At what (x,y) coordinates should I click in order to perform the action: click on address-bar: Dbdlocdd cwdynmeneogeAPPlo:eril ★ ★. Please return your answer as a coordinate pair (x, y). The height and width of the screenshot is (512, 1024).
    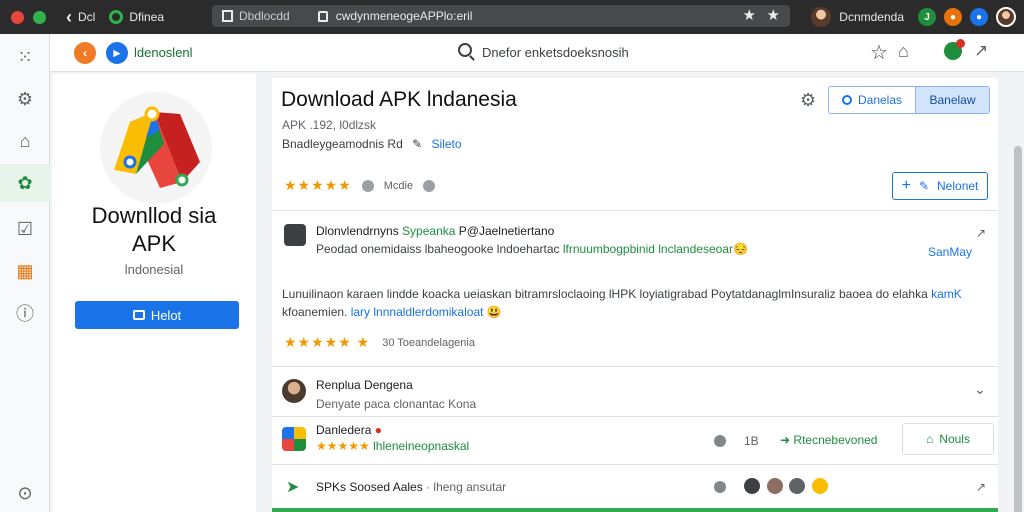
    Looking at the image, I should click on (501, 16).